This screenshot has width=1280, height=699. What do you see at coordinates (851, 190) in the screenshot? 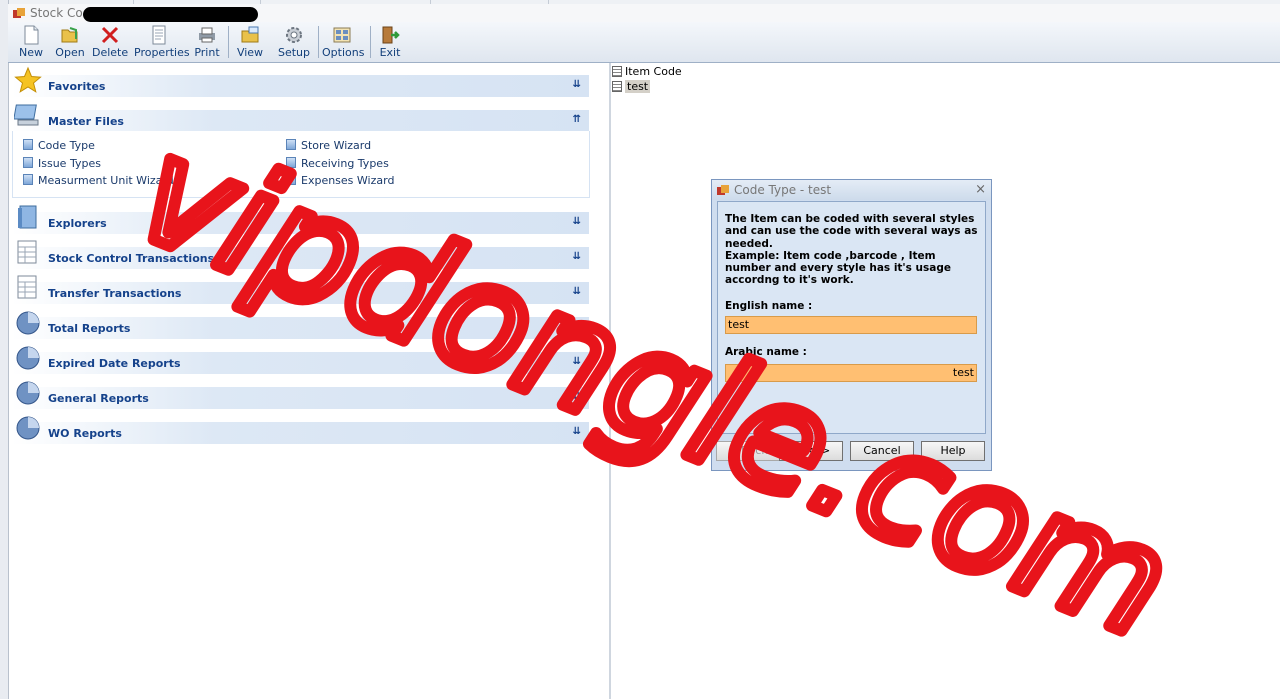
I see `dialog-title-bar: Code Type - test ×` at bounding box center [851, 190].